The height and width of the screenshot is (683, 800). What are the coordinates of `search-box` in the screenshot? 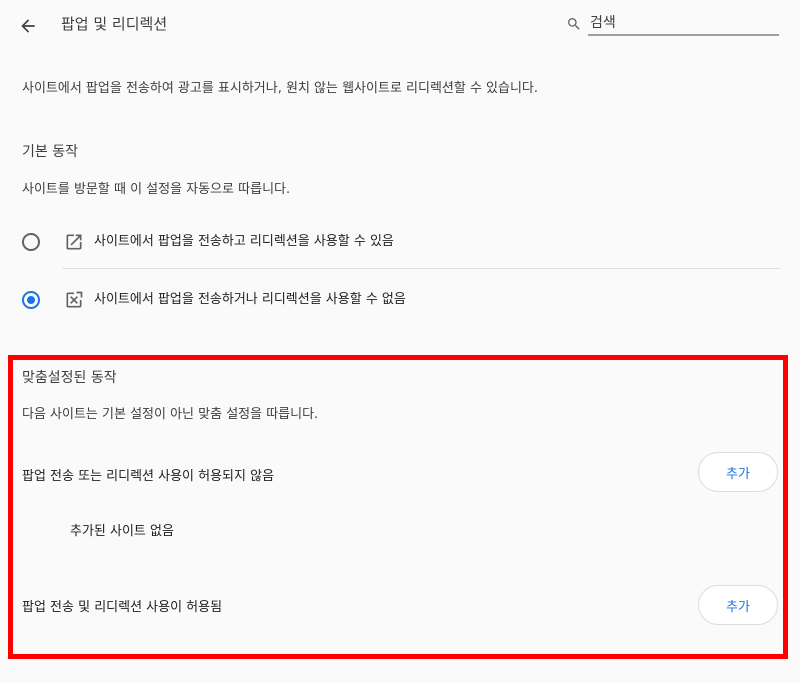 It's located at (672, 24).